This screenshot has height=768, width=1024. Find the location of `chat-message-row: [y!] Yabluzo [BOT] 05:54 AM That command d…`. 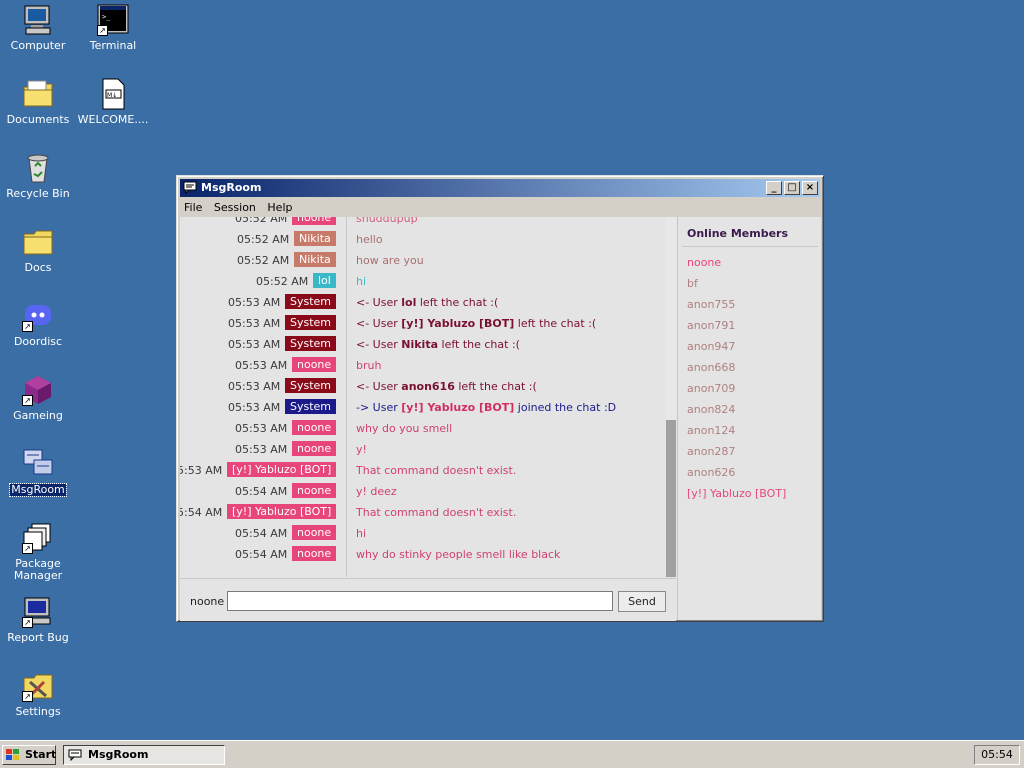

chat-message-row: [y!] Yabluzo [BOT] 05:54 AM That command d… is located at coordinates (423, 513).